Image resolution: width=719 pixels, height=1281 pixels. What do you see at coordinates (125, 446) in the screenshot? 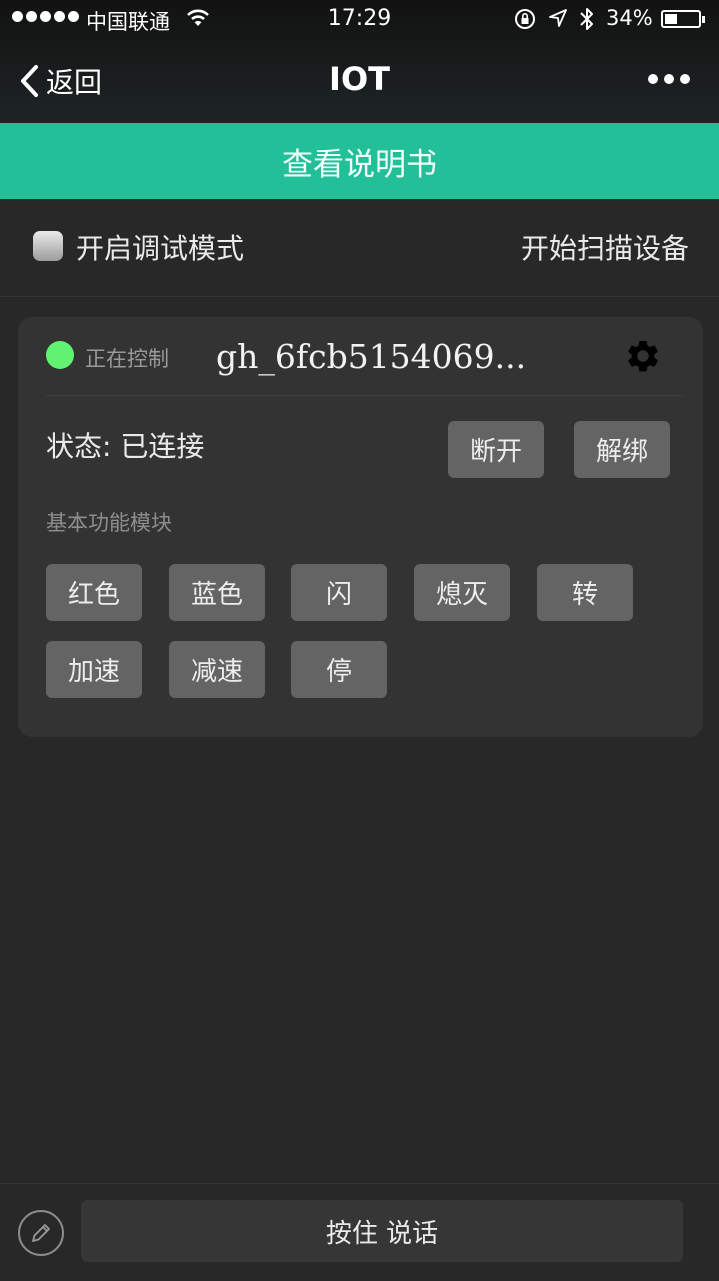
I see `connection-state: 状态: 已连接` at bounding box center [125, 446].